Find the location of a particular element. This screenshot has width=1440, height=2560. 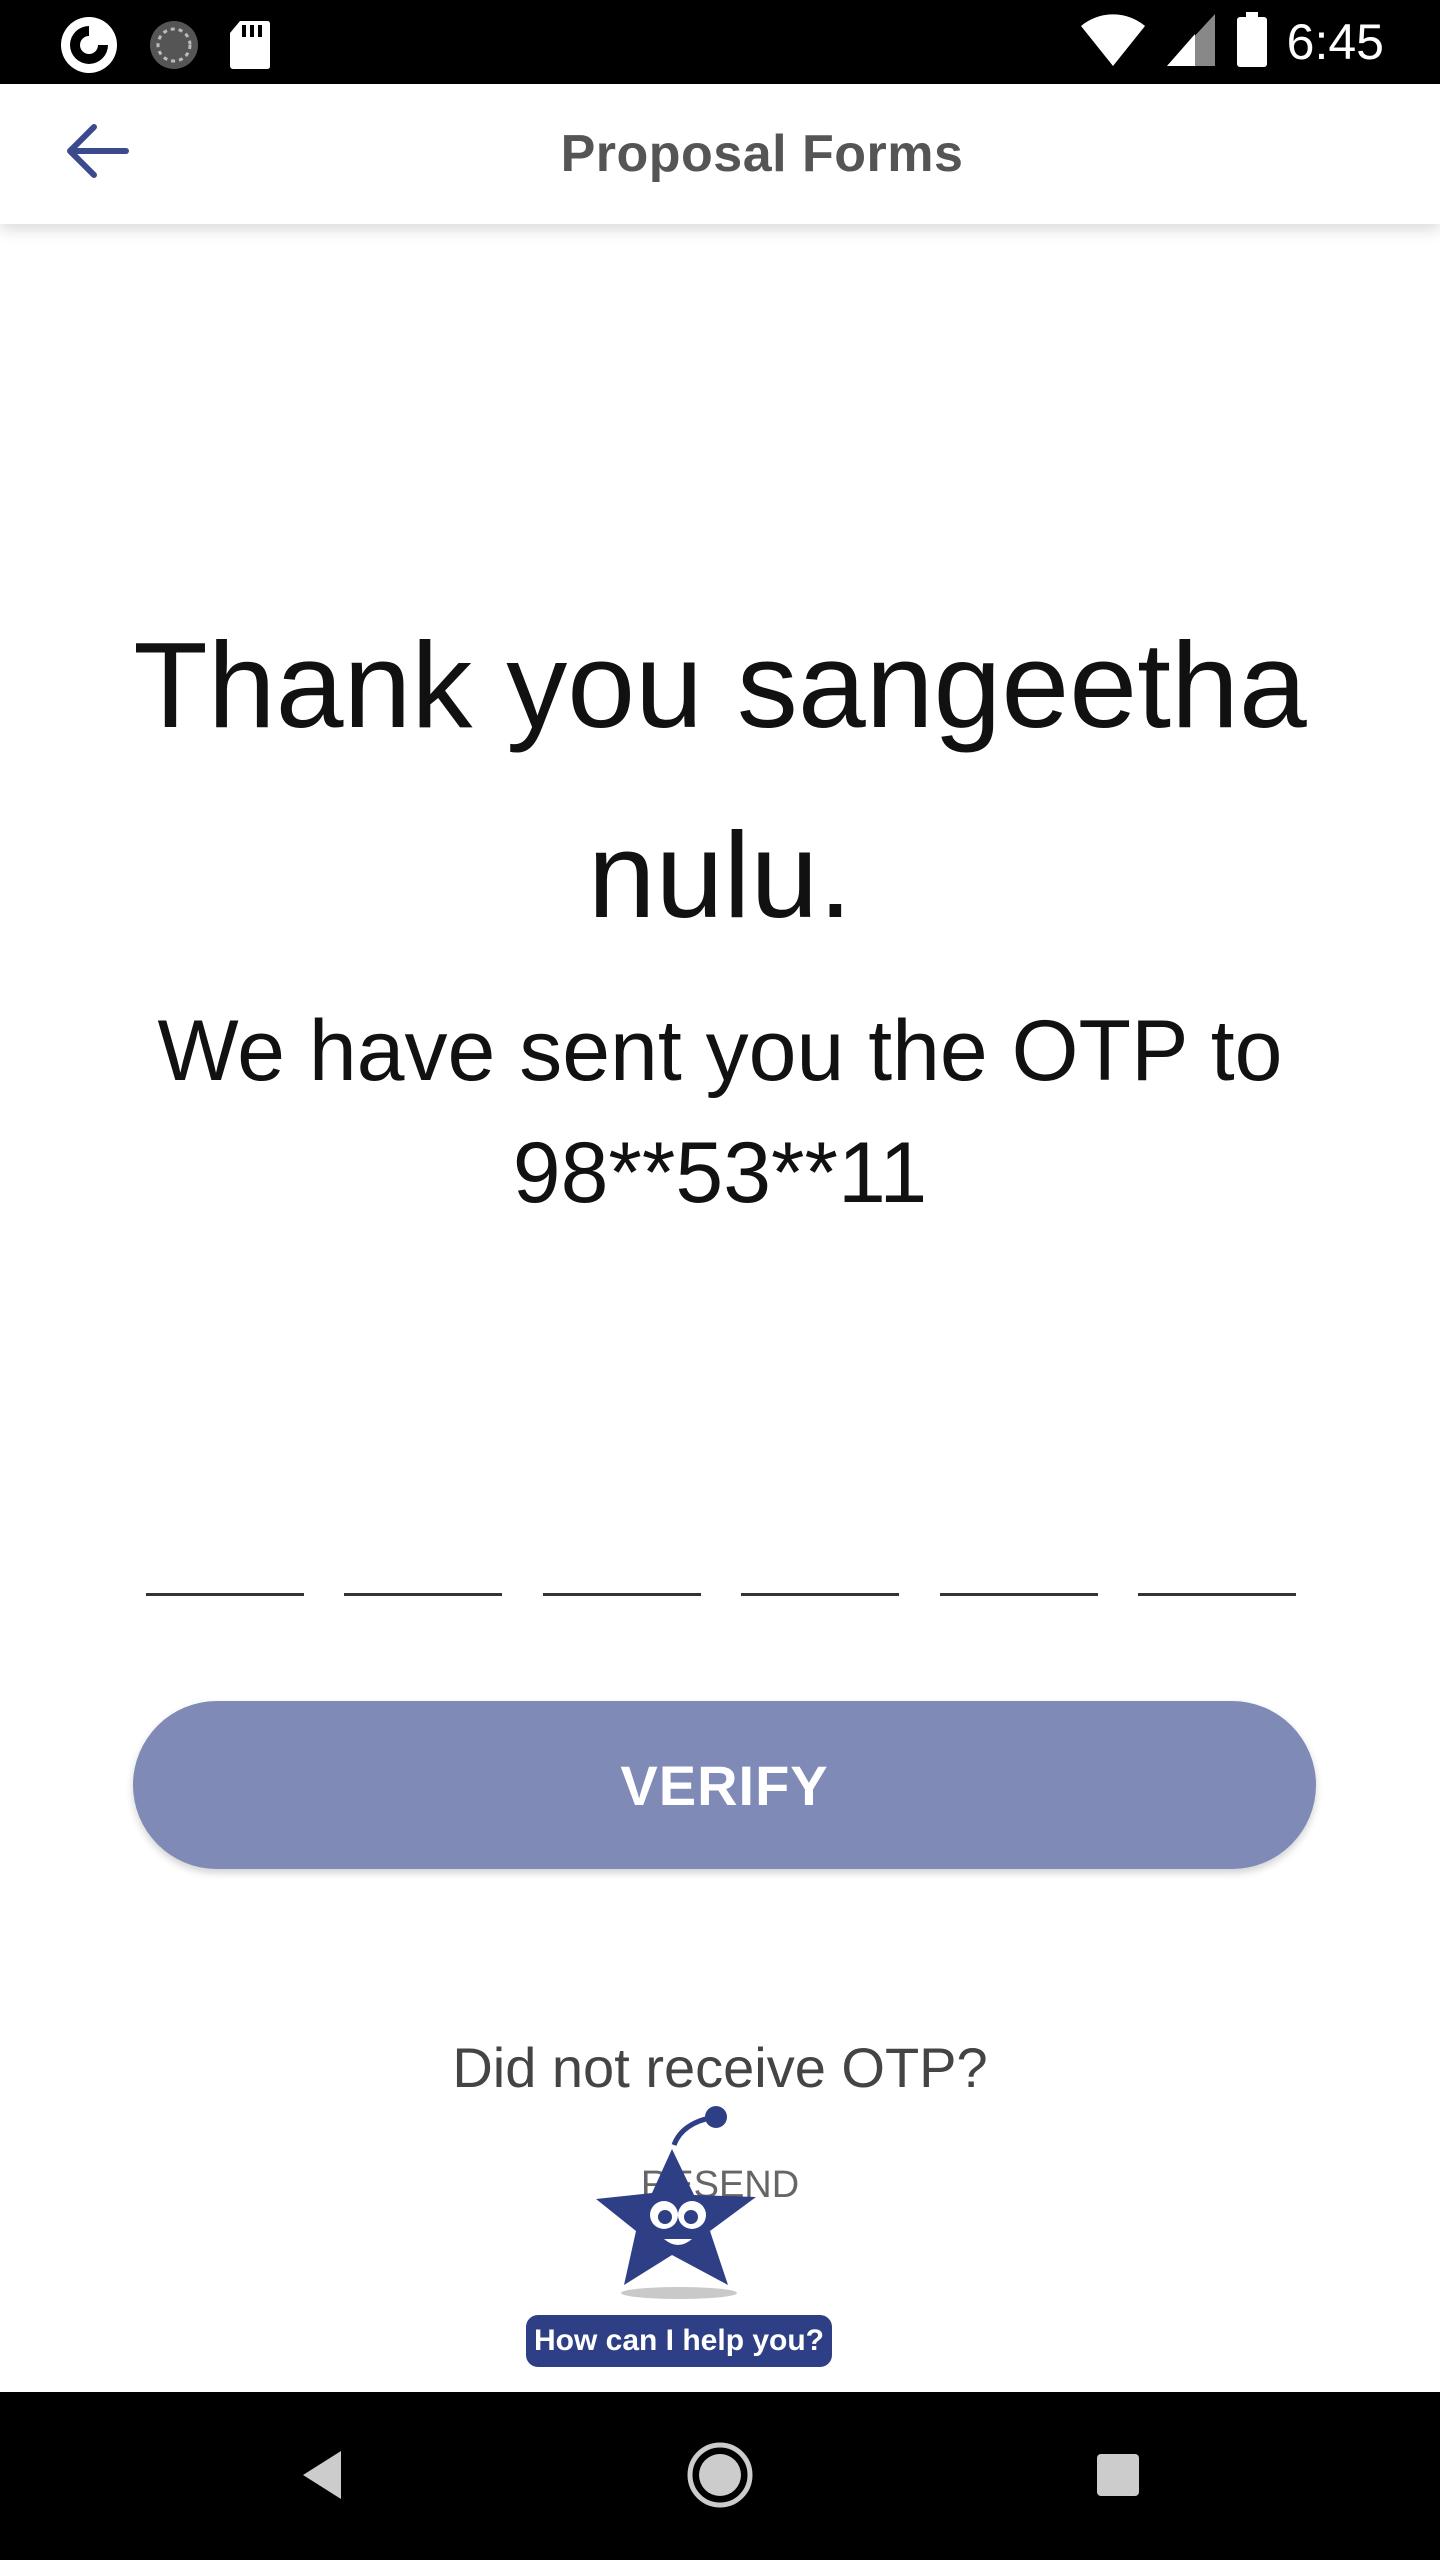

back-button is located at coordinates (97, 153).